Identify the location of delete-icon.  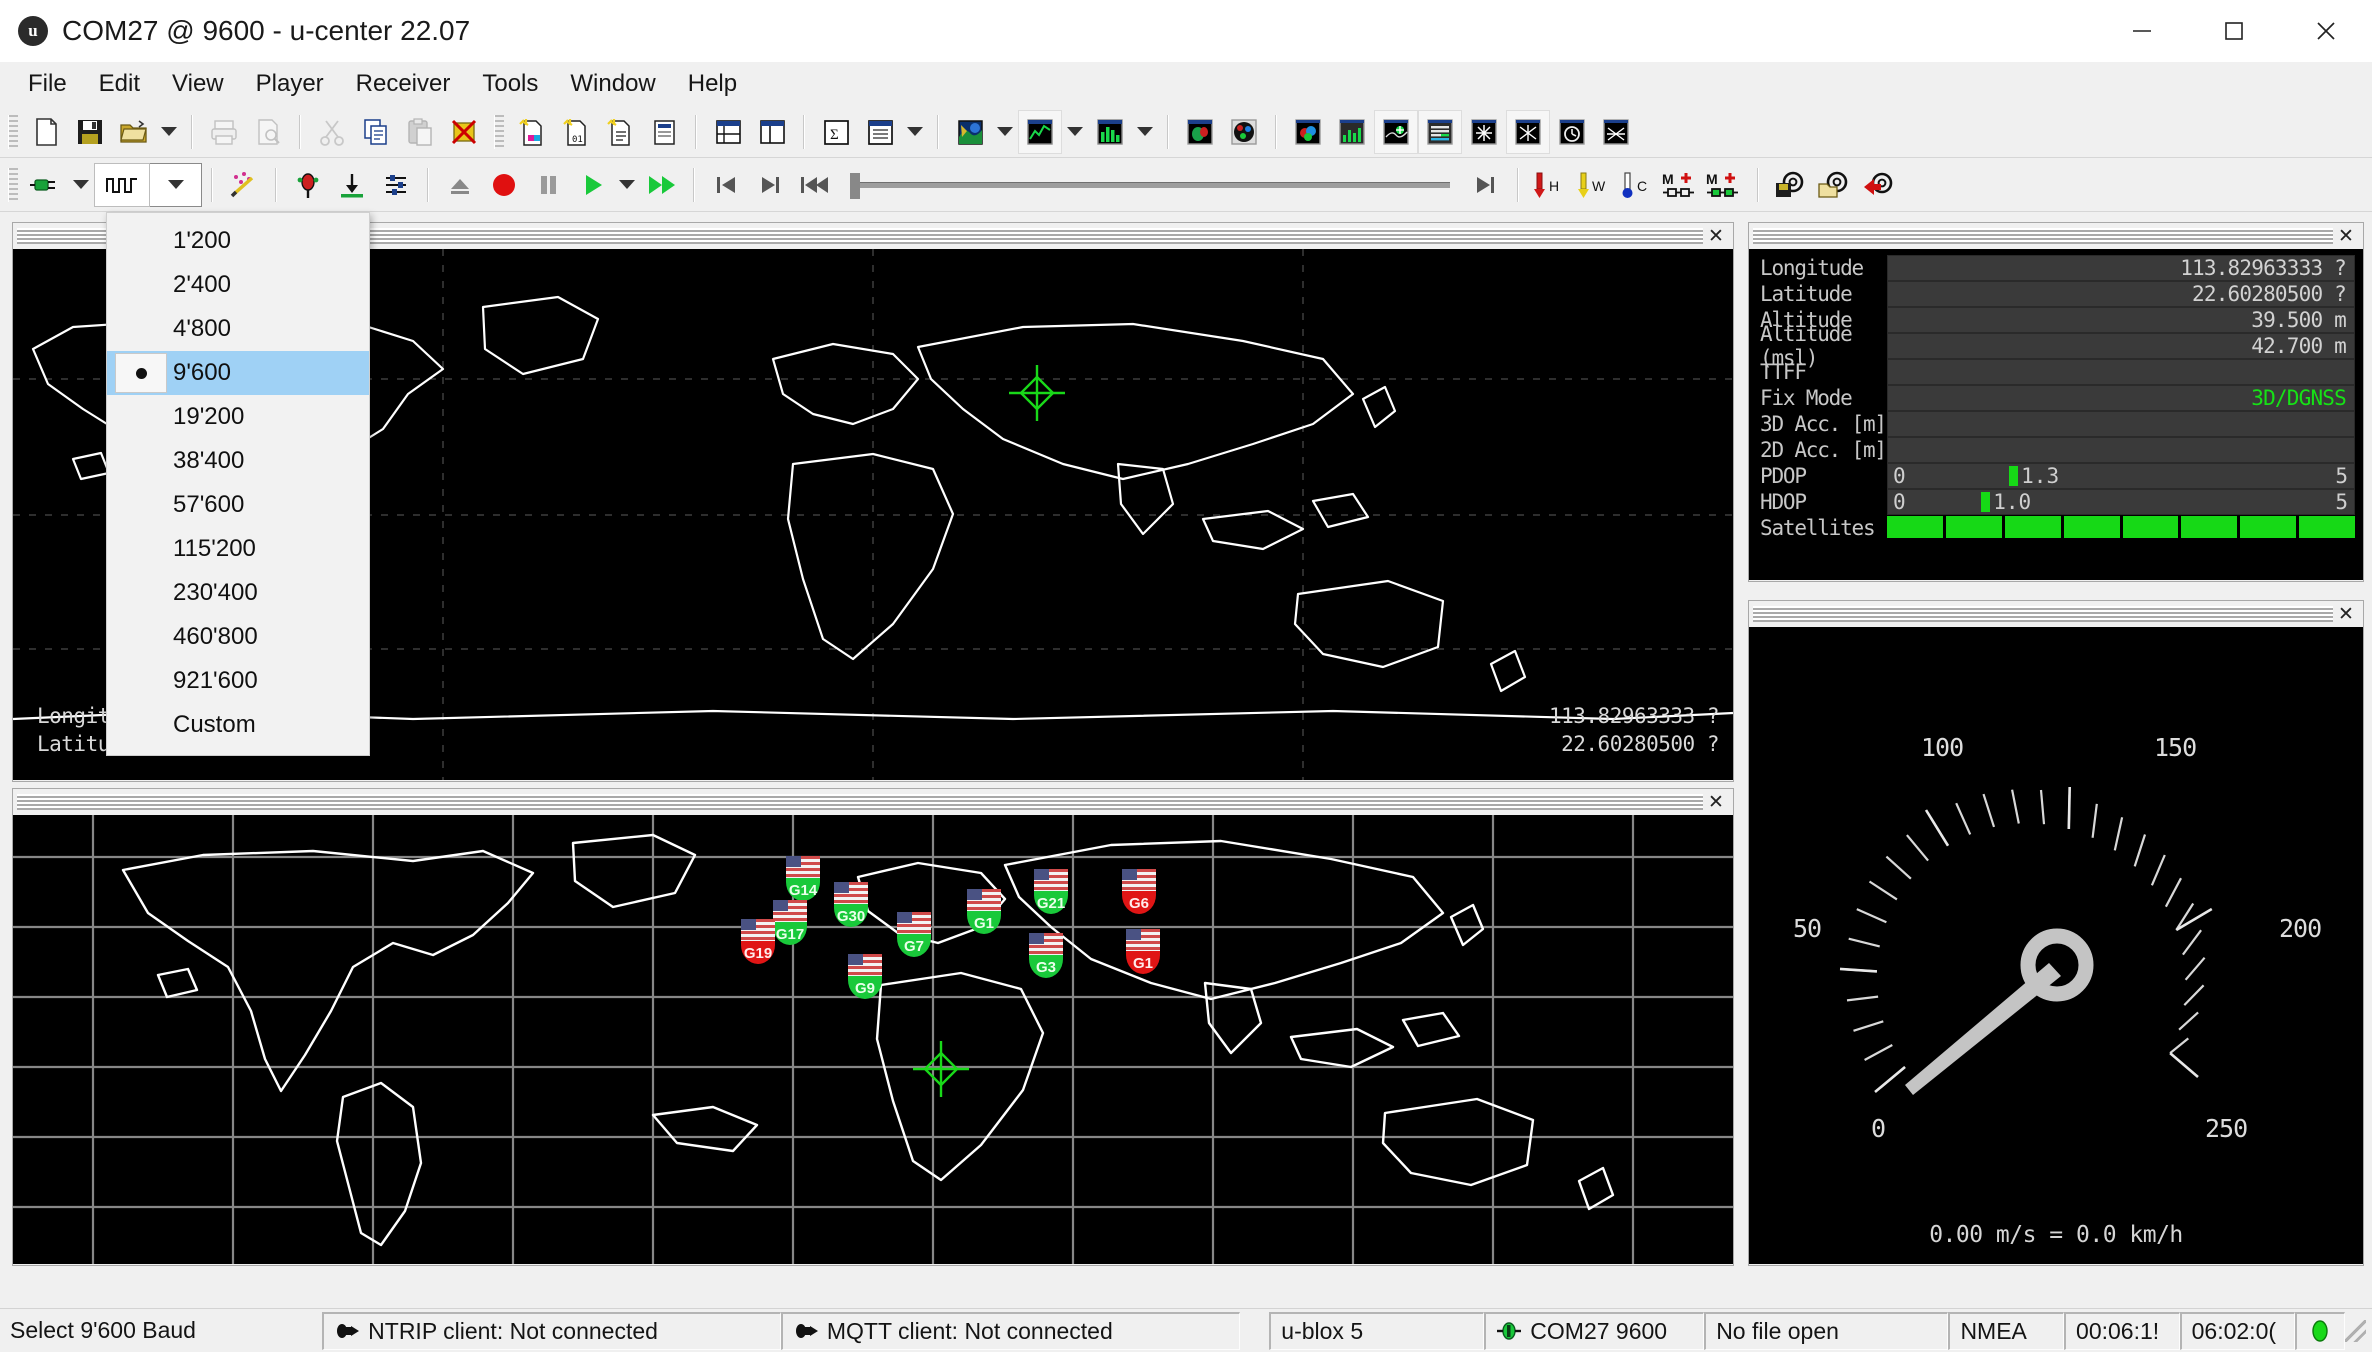
(464, 132).